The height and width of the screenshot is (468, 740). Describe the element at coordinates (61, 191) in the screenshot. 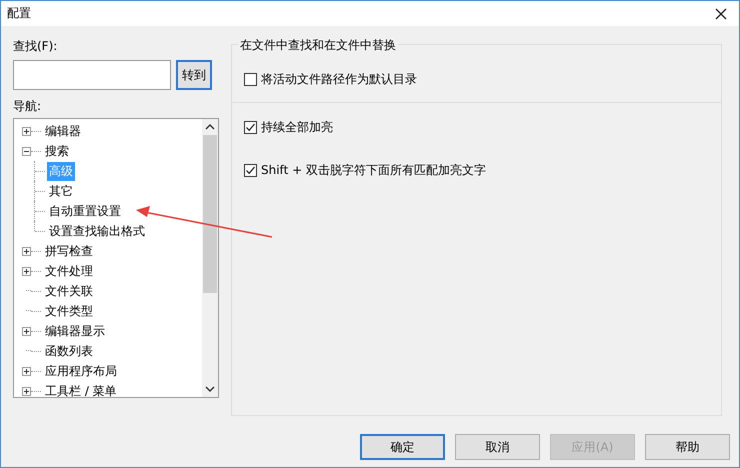

I see `tree-item: 其它` at that location.